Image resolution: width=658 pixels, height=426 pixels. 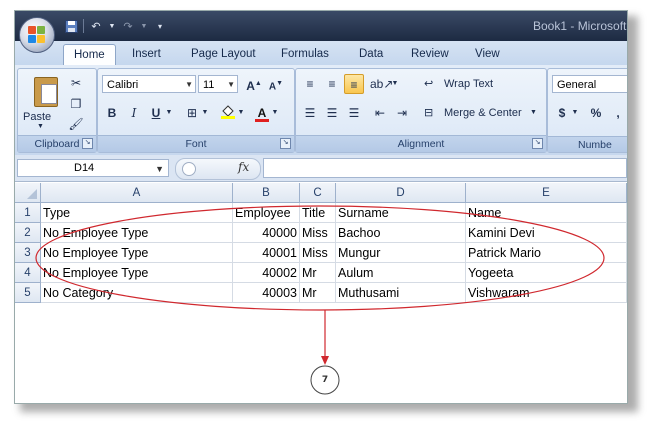 I want to click on column-header-b: B, so click(x=266, y=193).